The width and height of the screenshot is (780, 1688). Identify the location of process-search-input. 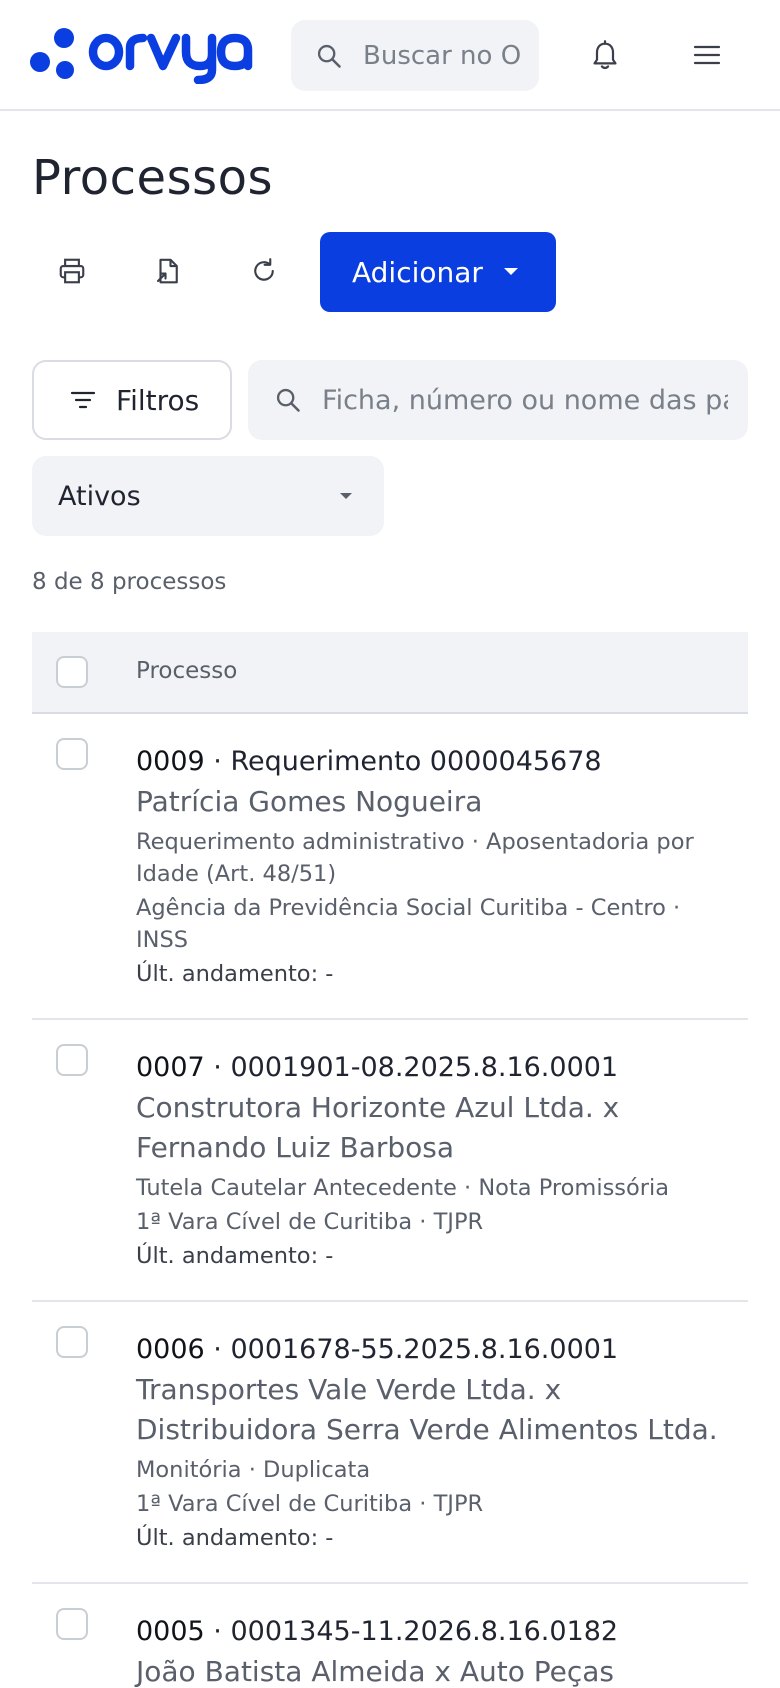
(525, 400).